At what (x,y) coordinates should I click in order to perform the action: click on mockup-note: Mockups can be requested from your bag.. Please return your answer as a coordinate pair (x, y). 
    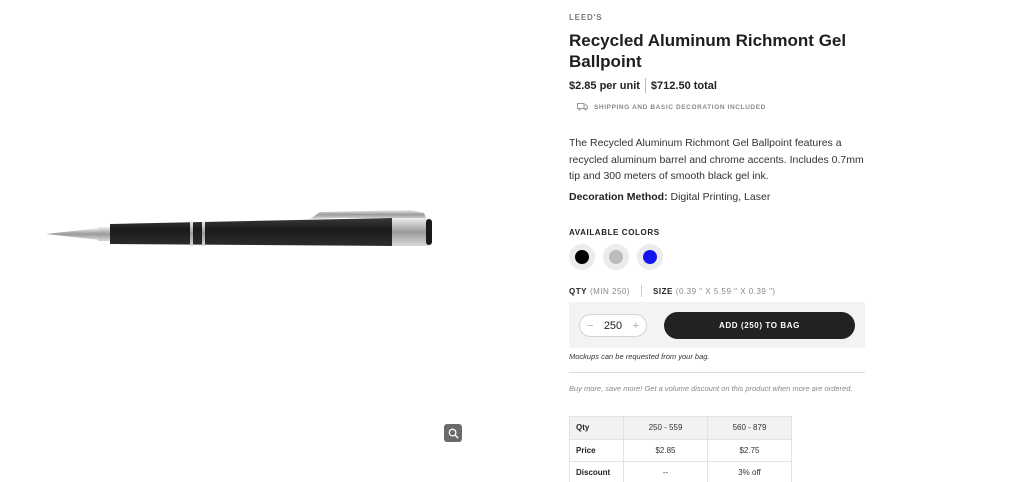
    Looking at the image, I should click on (639, 356).